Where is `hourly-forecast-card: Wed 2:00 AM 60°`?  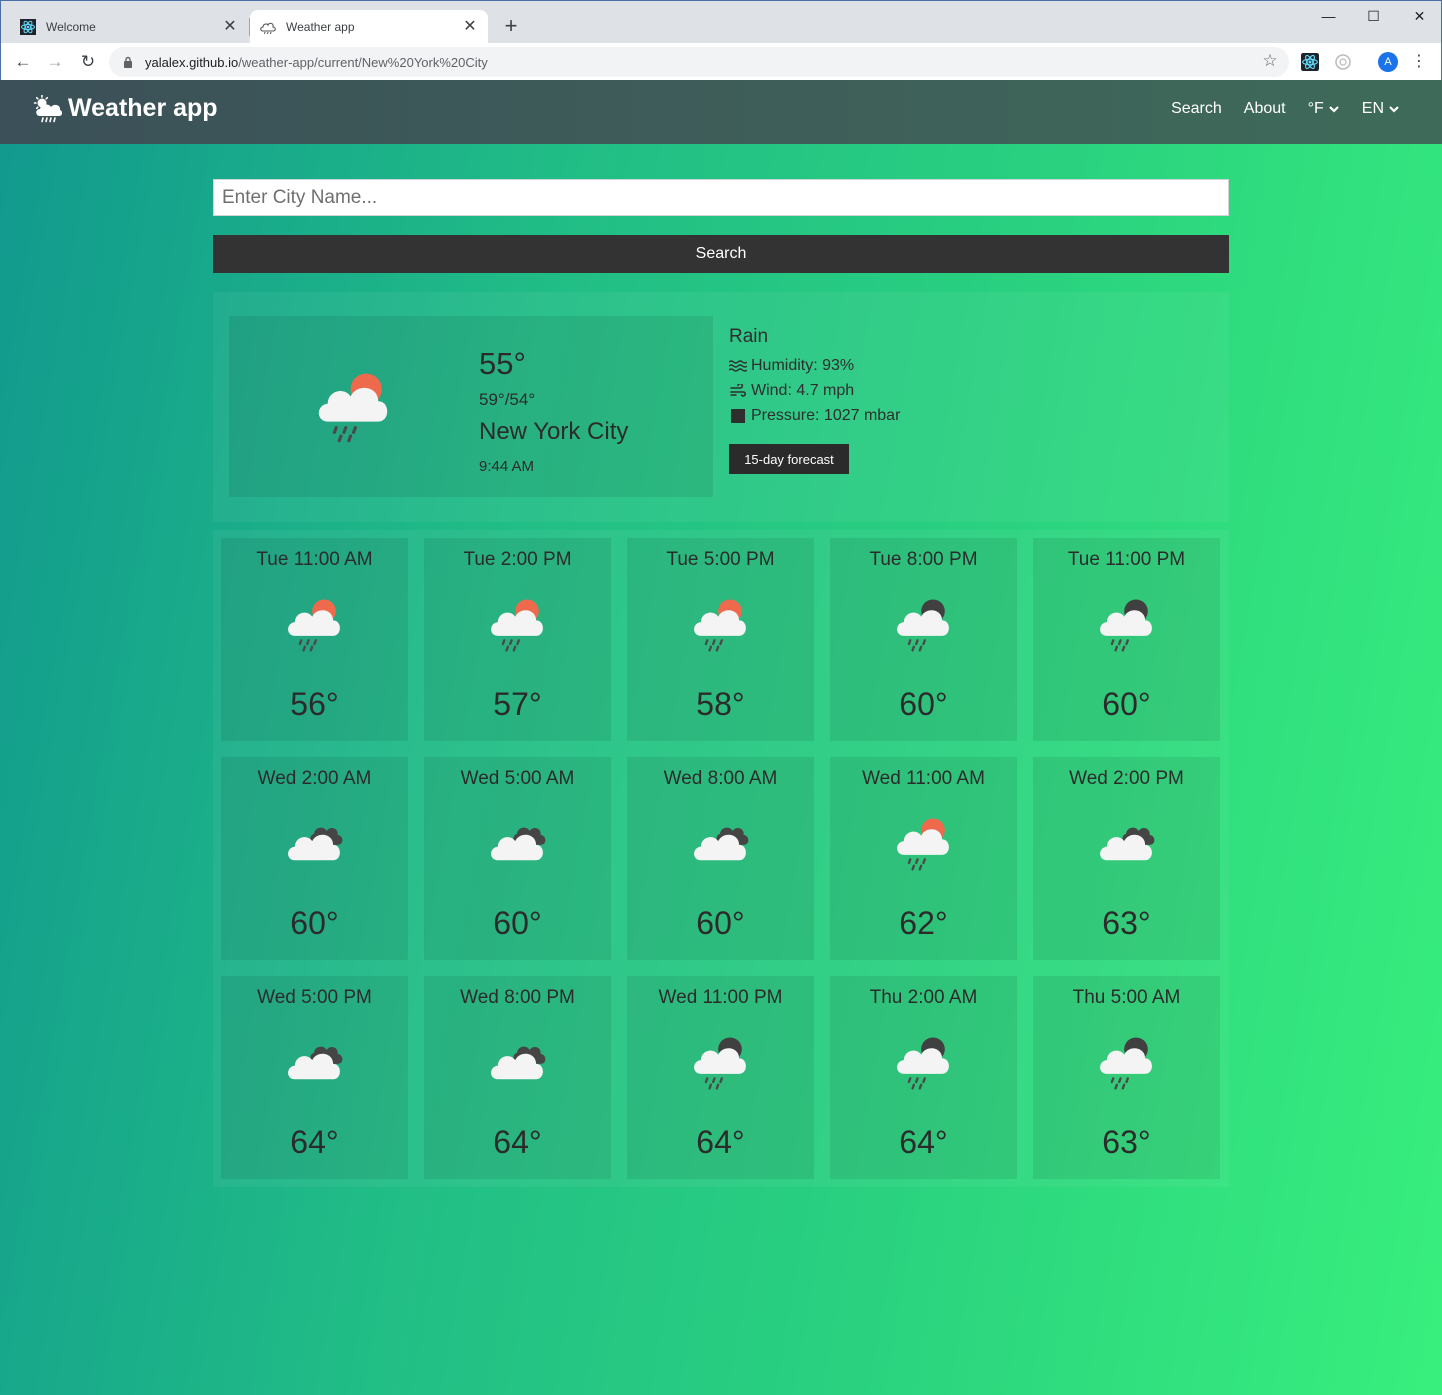 hourly-forecast-card: Wed 2:00 AM 60° is located at coordinates (314, 858).